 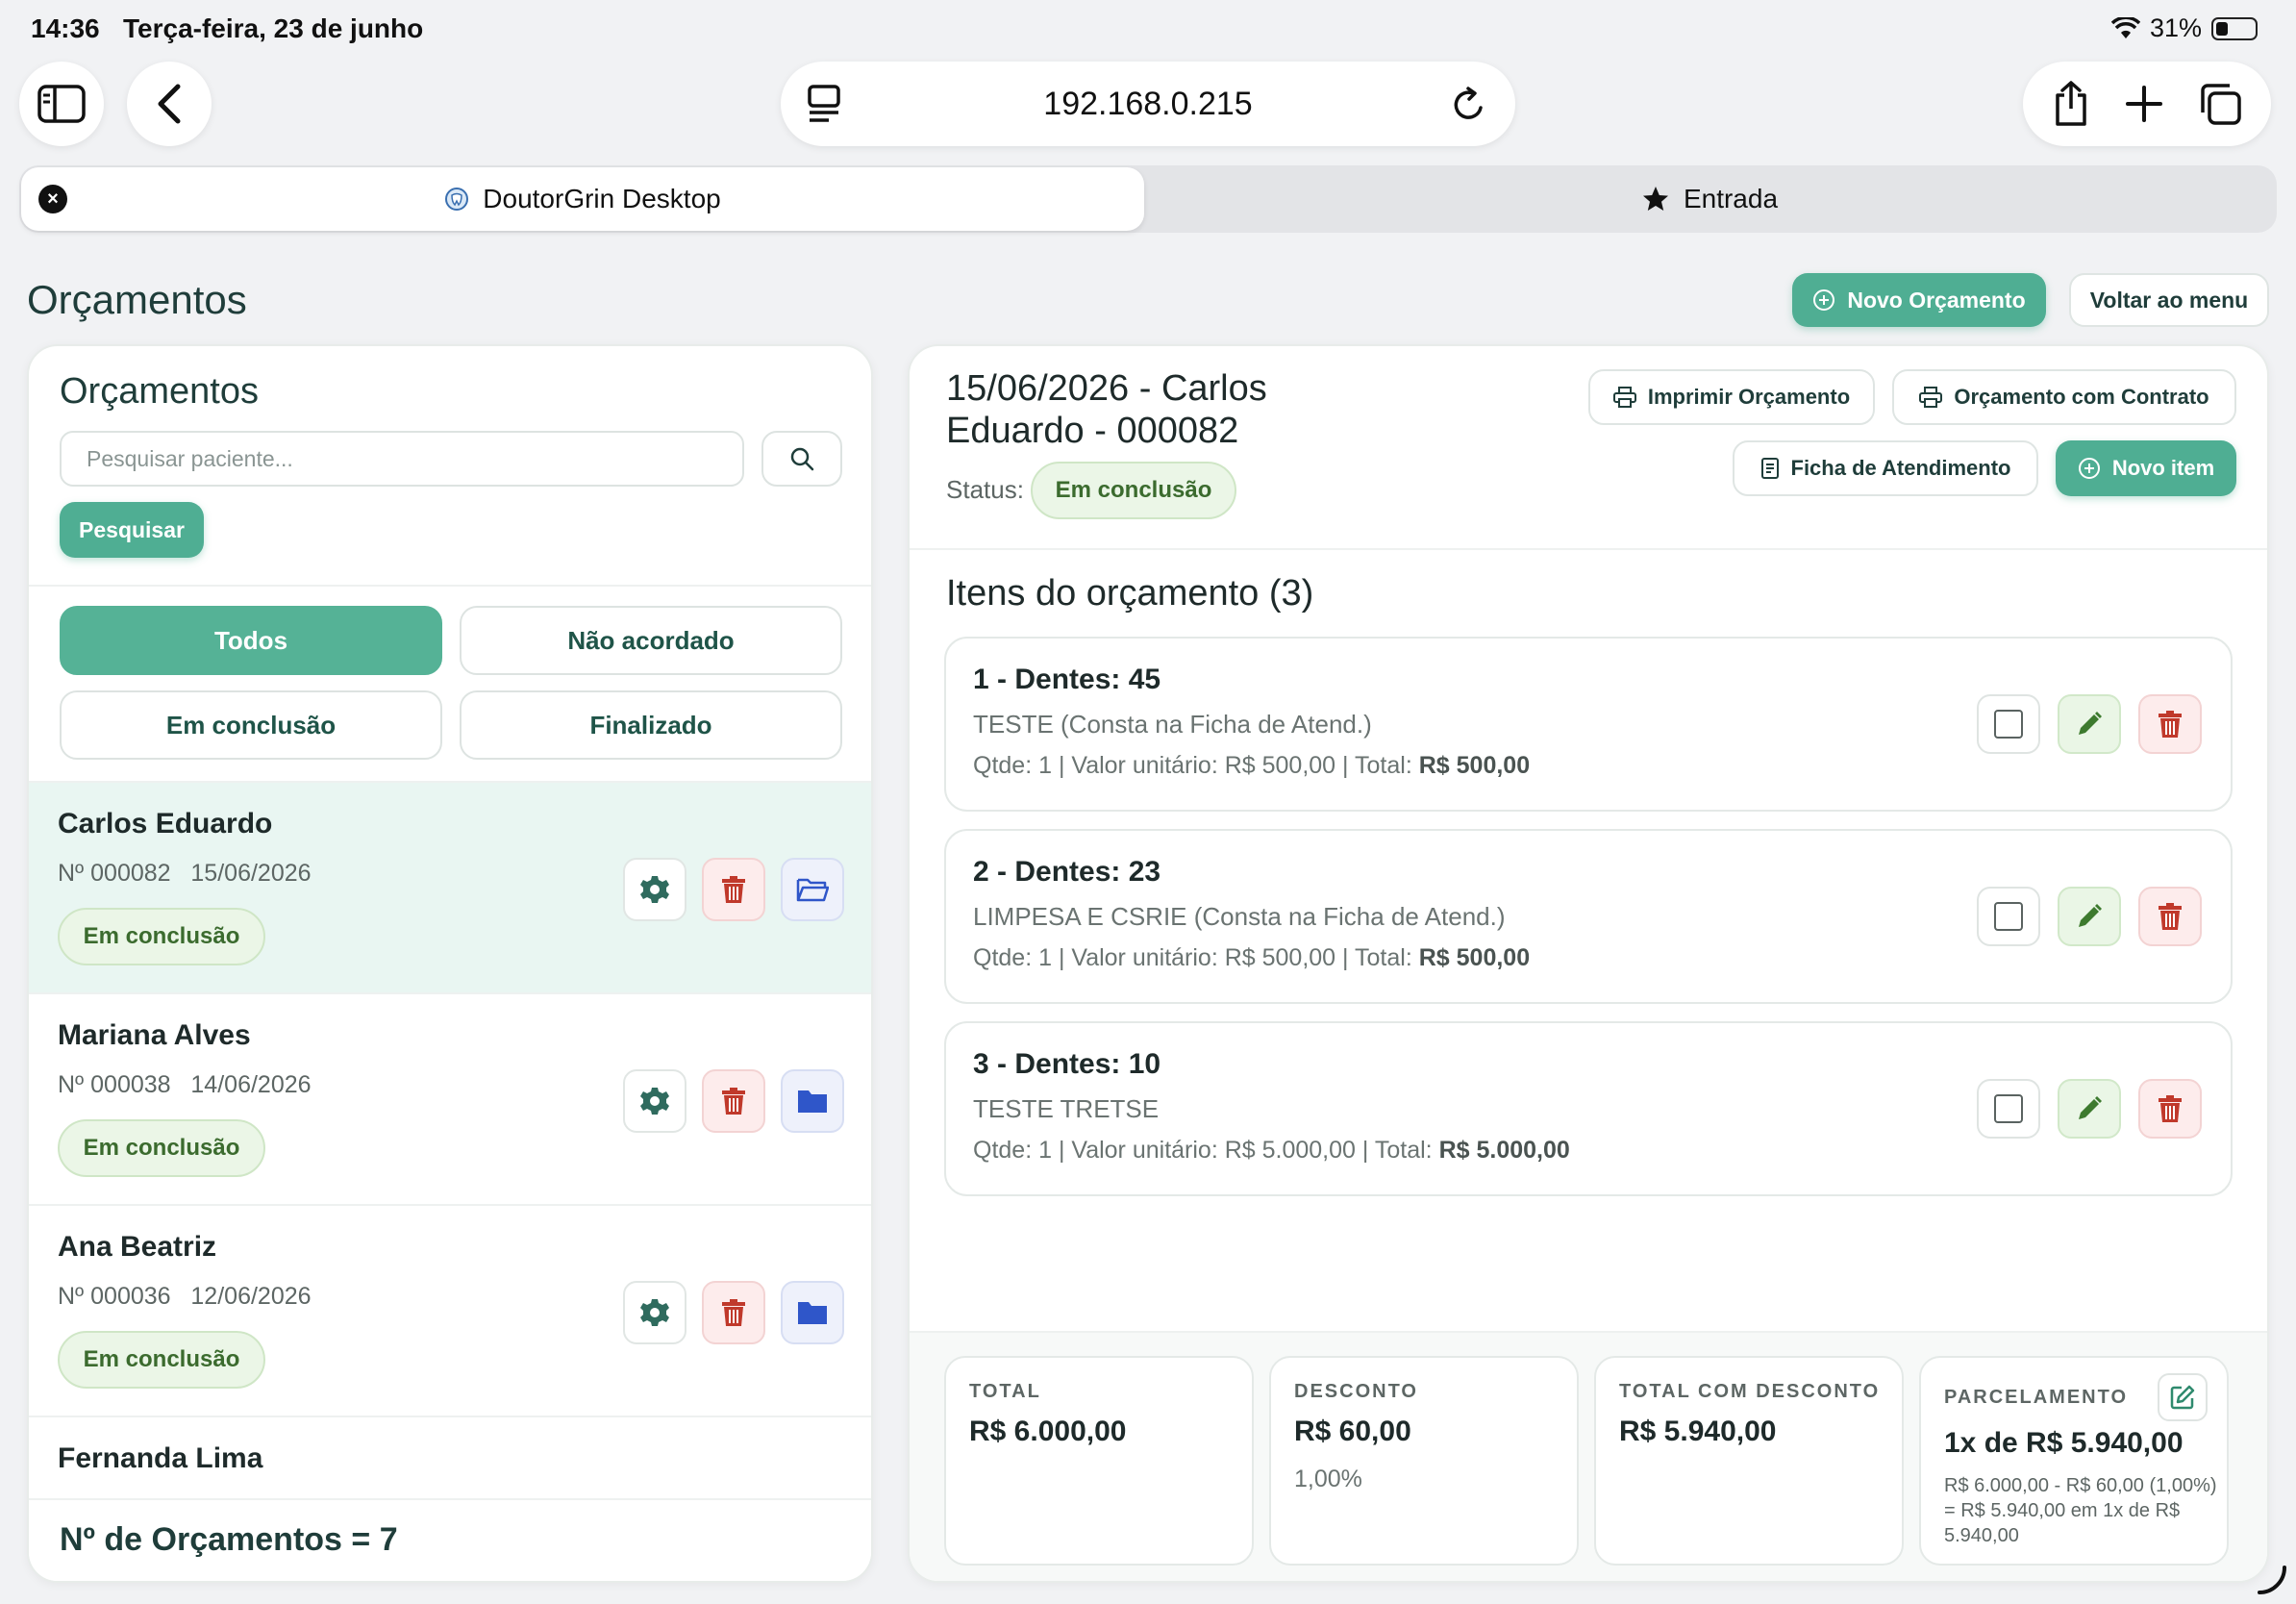 I want to click on filter-em-conclusao: Em conclusão, so click(x=251, y=725).